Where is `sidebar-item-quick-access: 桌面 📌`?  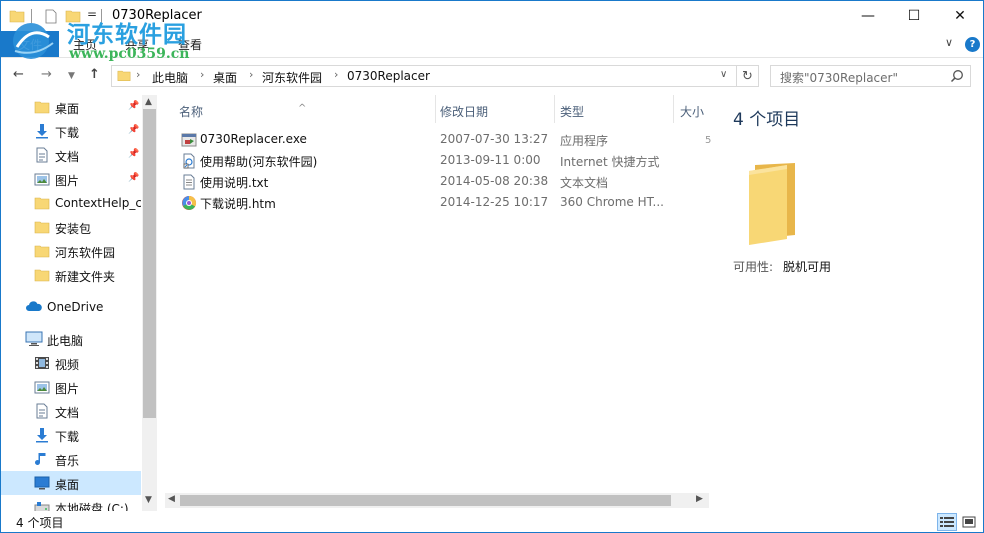 sidebar-item-quick-access: 桌面 📌 is located at coordinates (71, 107).